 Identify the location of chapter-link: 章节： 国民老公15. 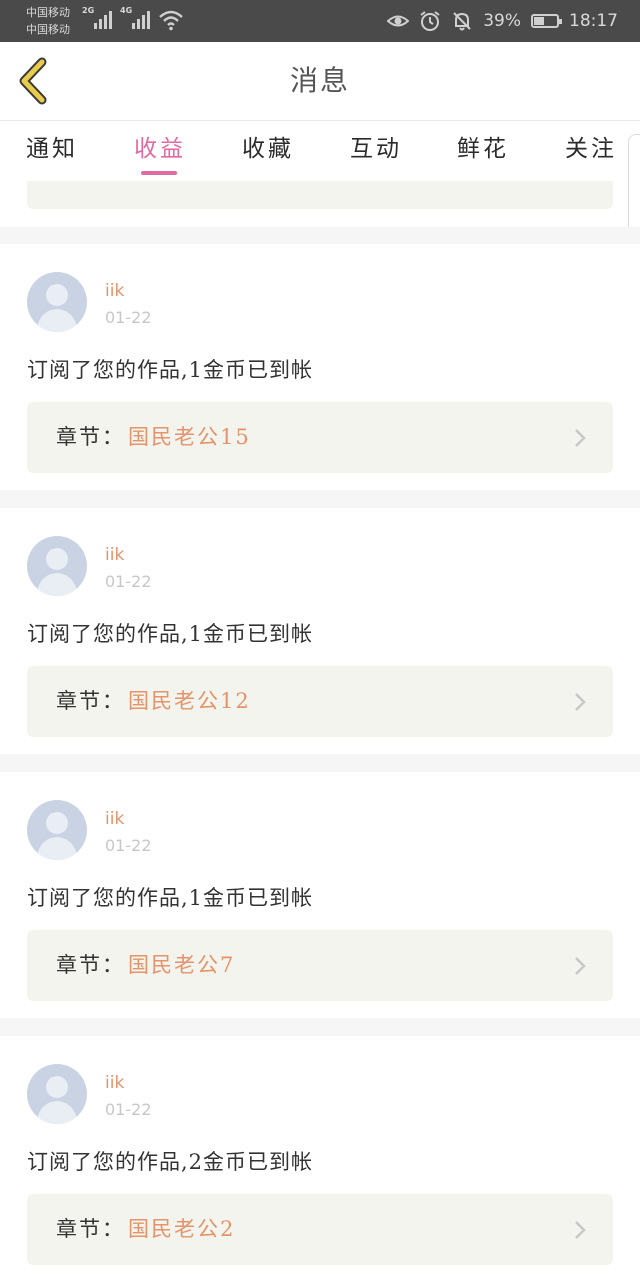
(320, 437).